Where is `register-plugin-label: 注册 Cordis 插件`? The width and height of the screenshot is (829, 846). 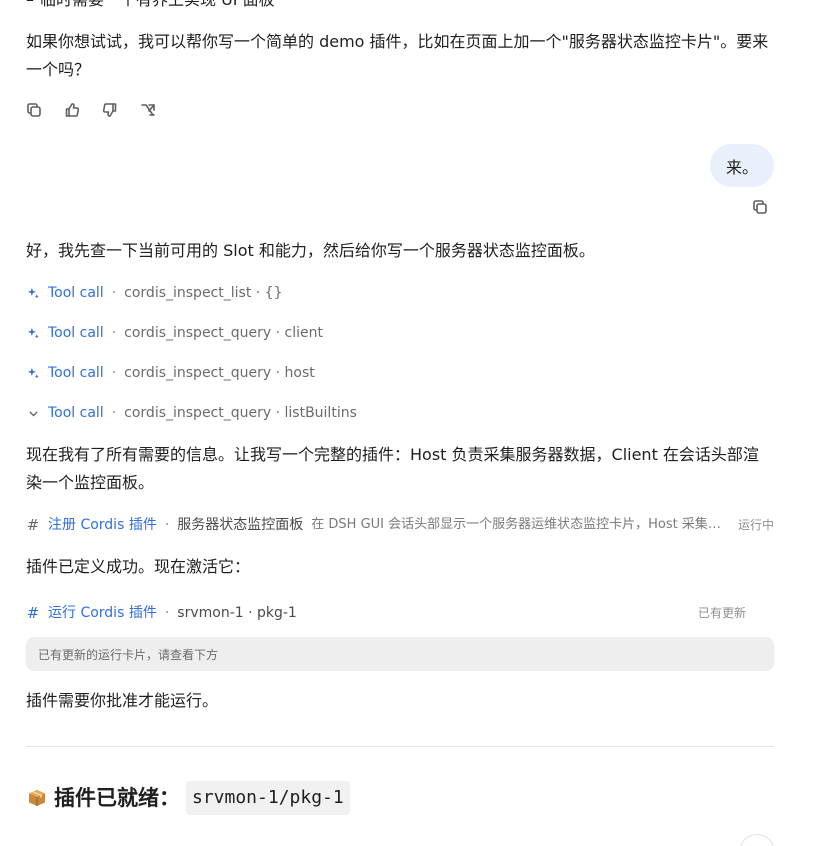 register-plugin-label: 注册 Cordis 插件 is located at coordinates (102, 525).